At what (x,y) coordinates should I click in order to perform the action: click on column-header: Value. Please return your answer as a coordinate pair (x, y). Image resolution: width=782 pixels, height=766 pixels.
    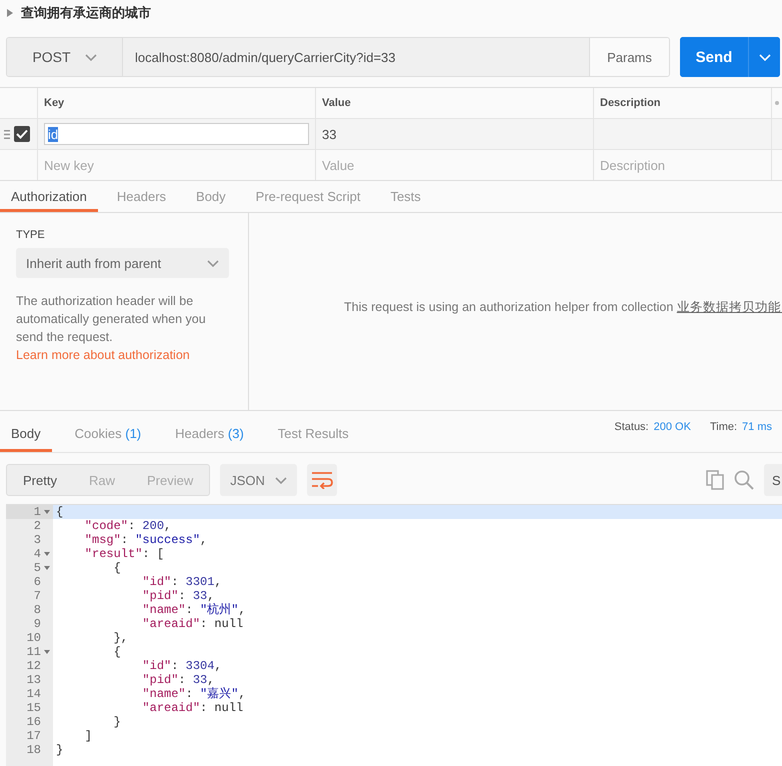
    Looking at the image, I should click on (454, 103).